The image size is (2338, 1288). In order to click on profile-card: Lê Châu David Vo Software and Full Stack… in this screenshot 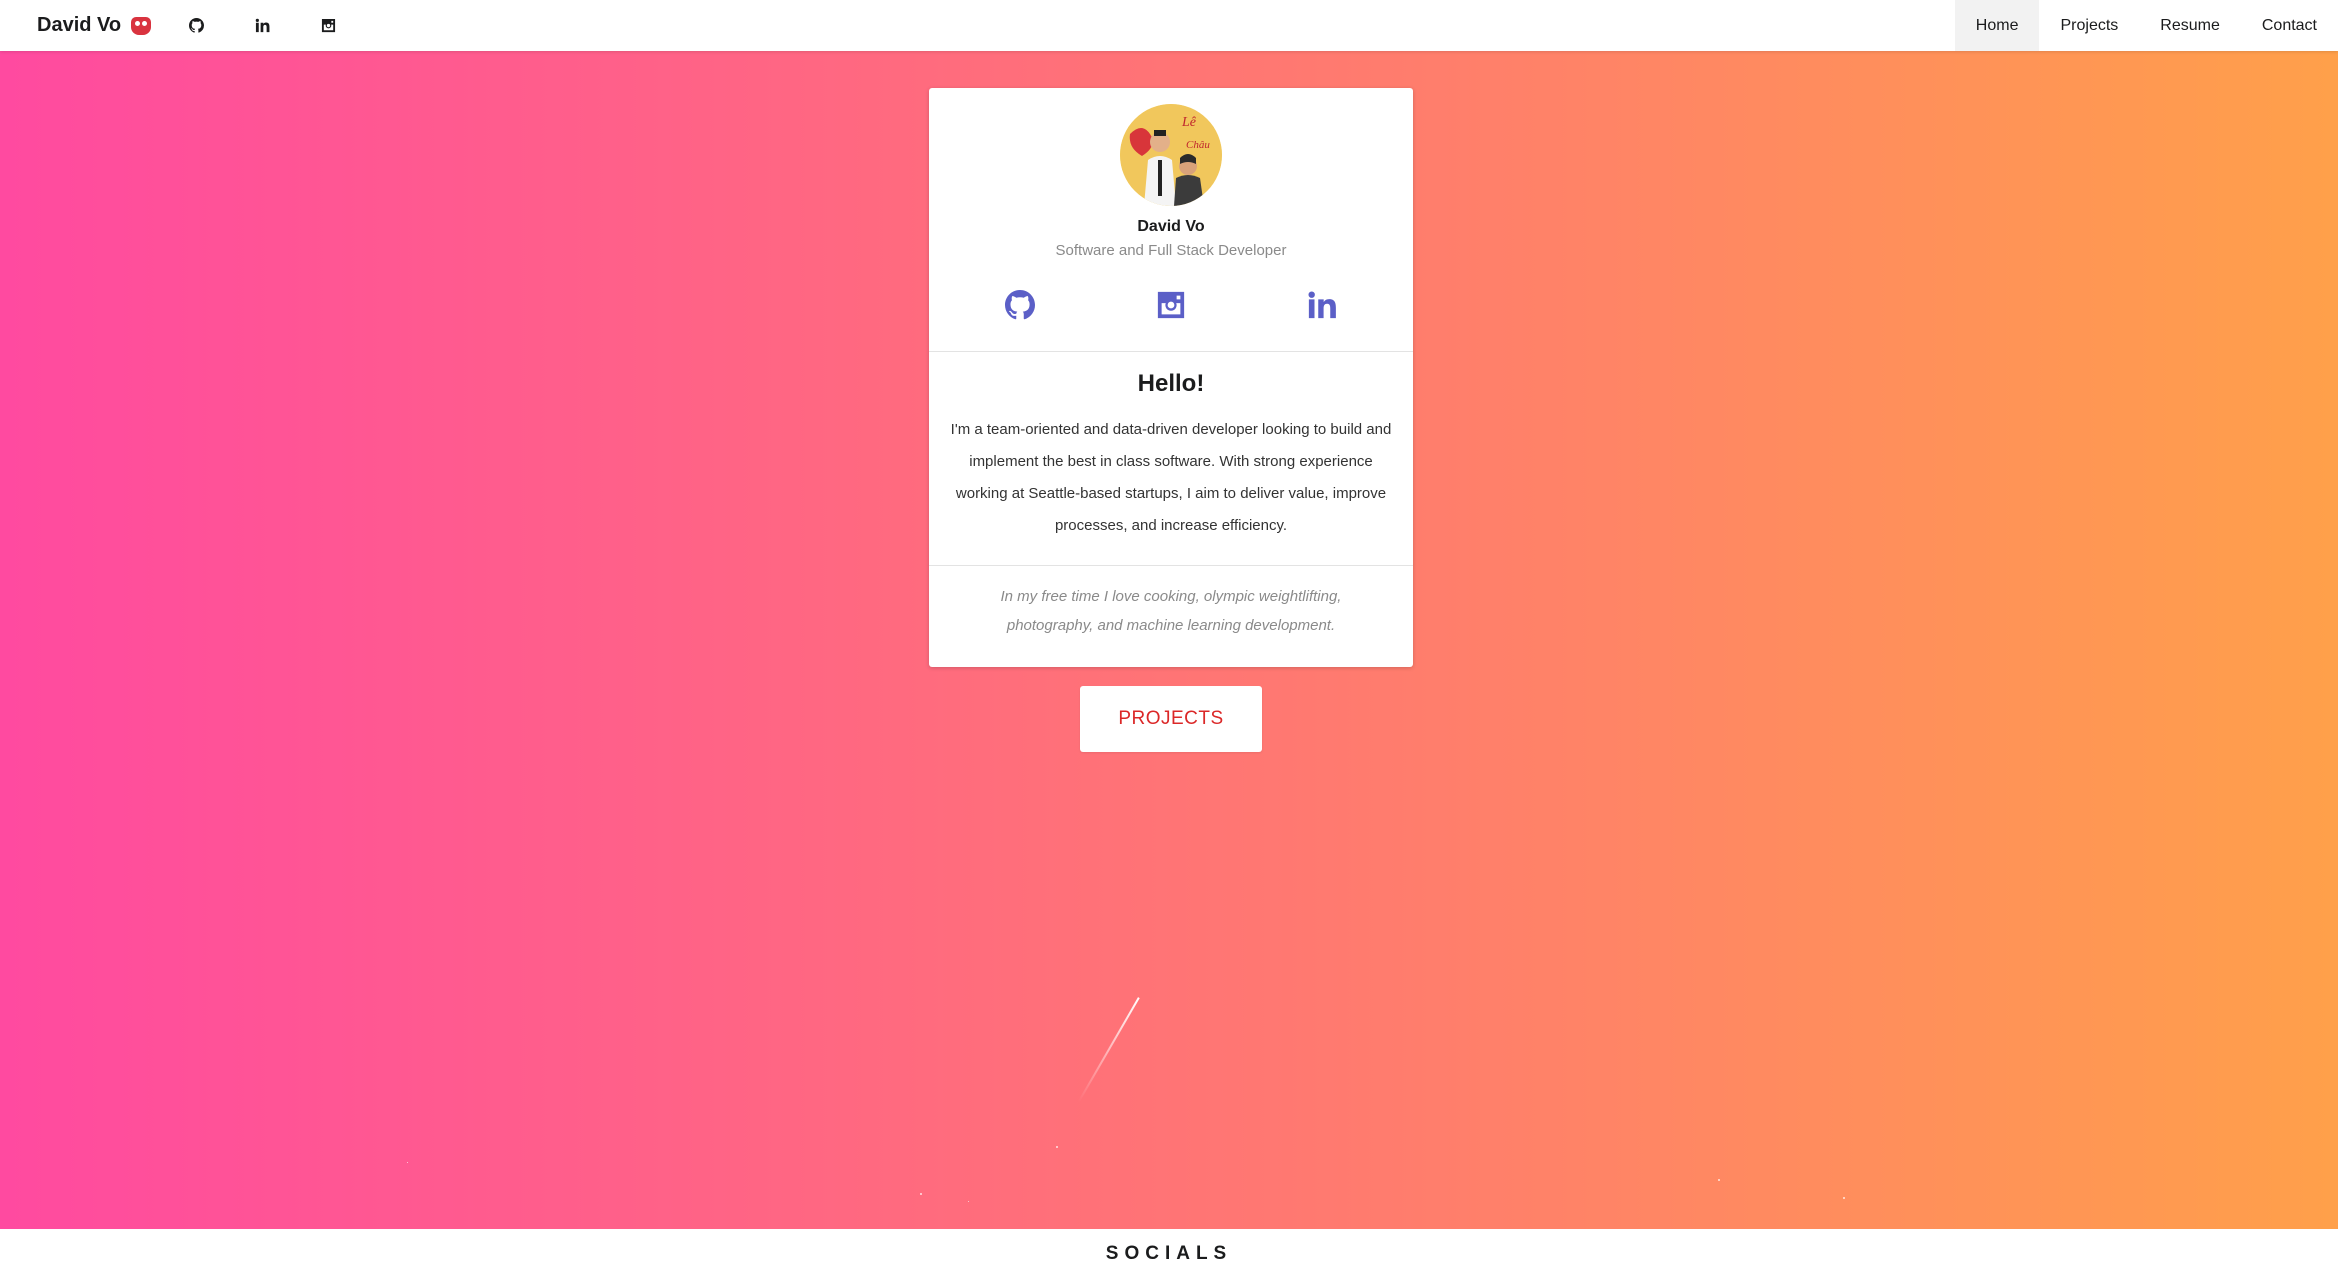, I will do `click(1171, 377)`.